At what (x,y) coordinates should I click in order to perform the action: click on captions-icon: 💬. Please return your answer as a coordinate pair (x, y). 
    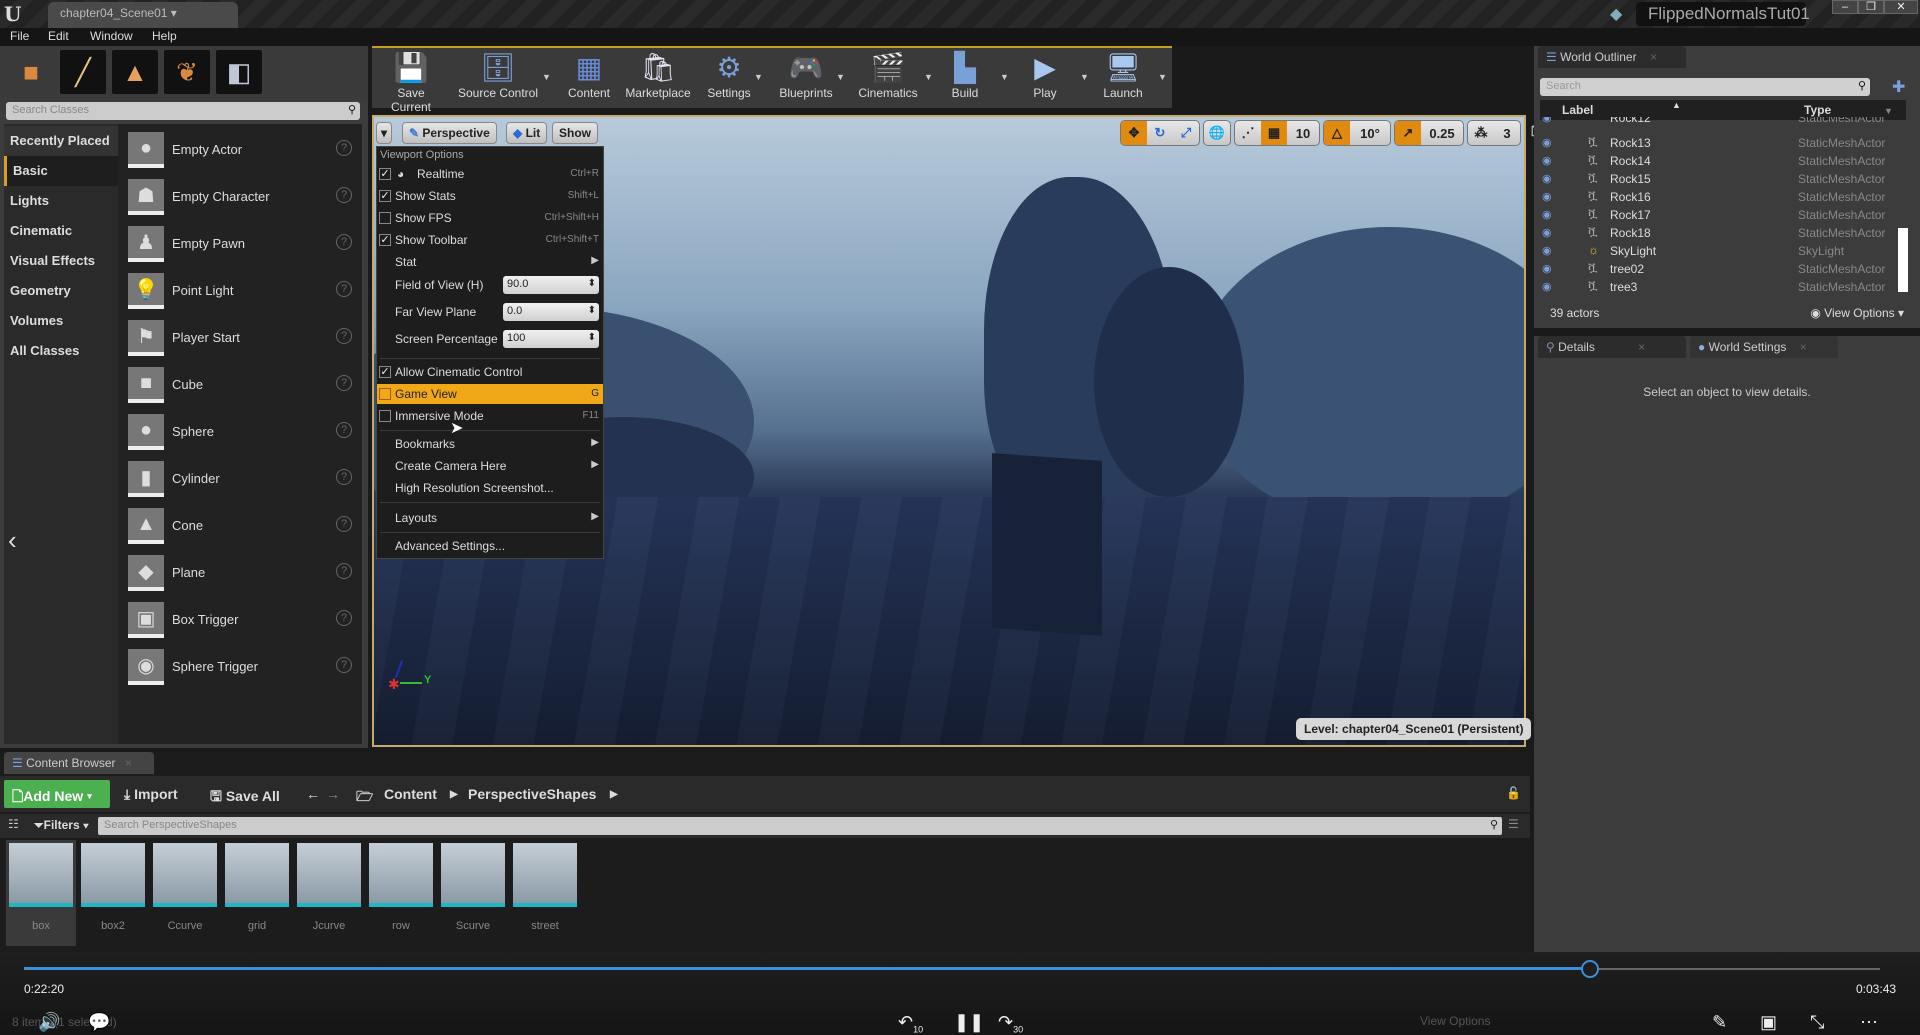
    Looking at the image, I should click on (99, 1022).